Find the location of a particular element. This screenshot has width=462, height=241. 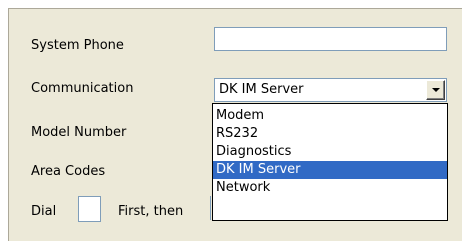

dial-prefix-field is located at coordinates (89, 209).